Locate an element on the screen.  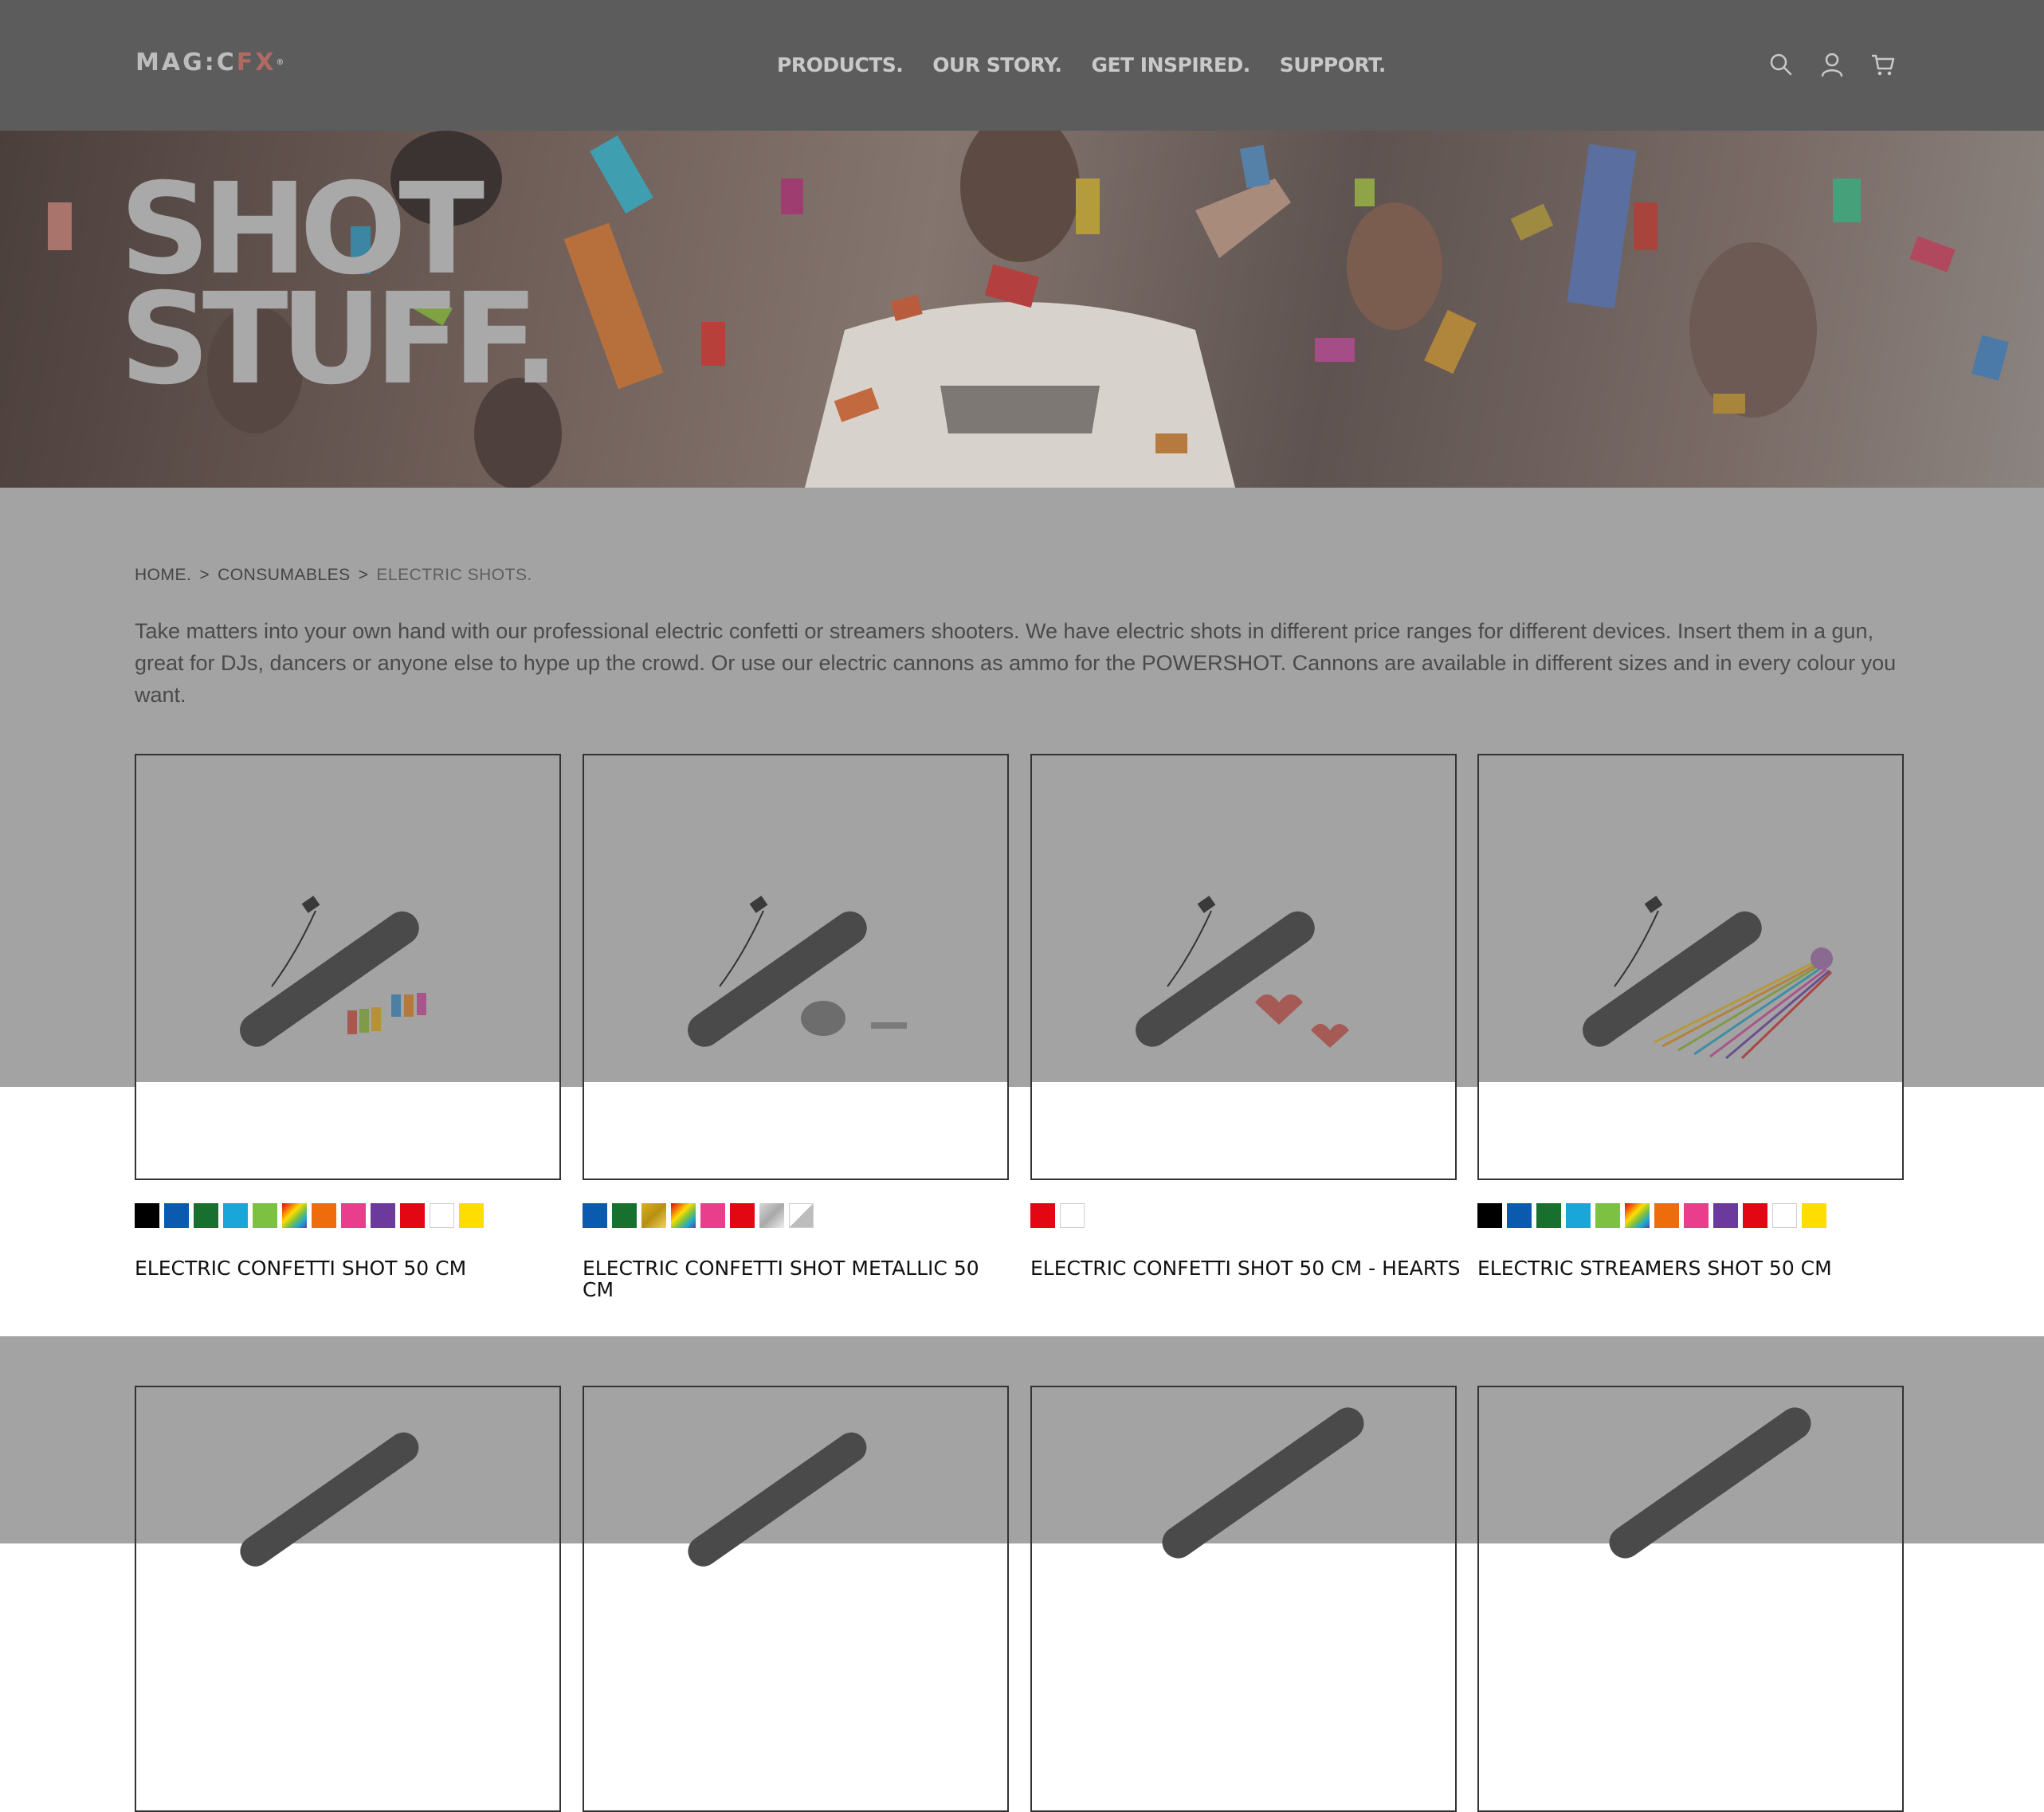
breadcrumb: HOME. > CONSUMABLES > ELECTRIC SHOTS. is located at coordinates (333, 576).